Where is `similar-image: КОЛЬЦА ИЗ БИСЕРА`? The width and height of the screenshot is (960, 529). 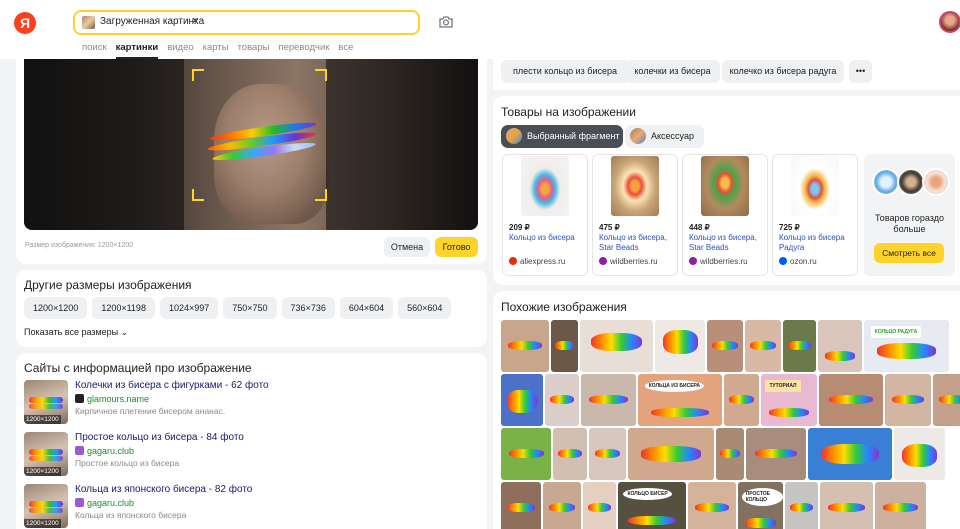
similar-image: КОЛЬЦА ИЗ БИСЕРА is located at coordinates (680, 400).